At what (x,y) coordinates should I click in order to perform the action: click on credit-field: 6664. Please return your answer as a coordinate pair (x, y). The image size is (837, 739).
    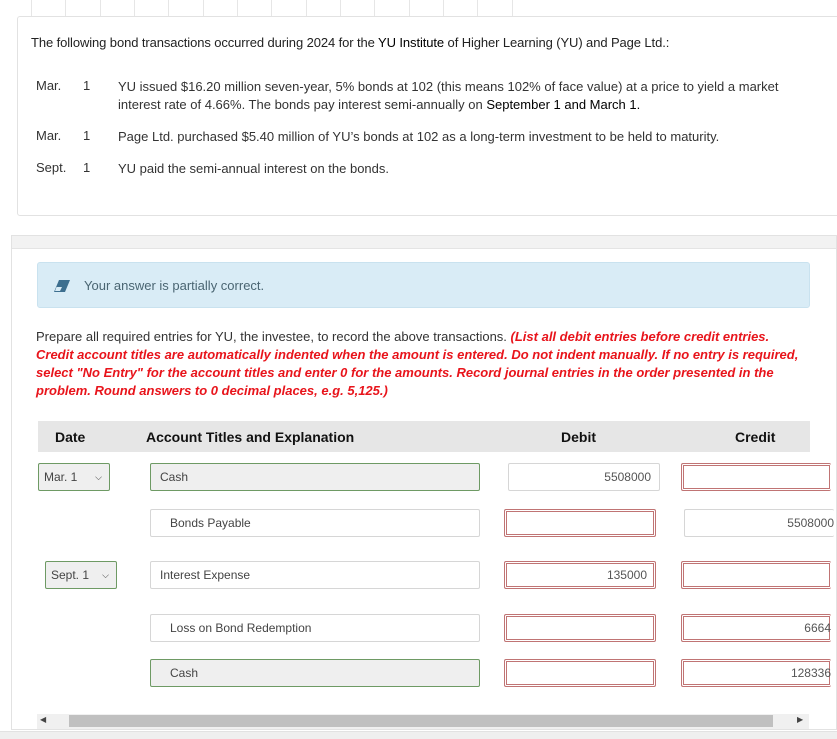
    Looking at the image, I should click on (756, 628).